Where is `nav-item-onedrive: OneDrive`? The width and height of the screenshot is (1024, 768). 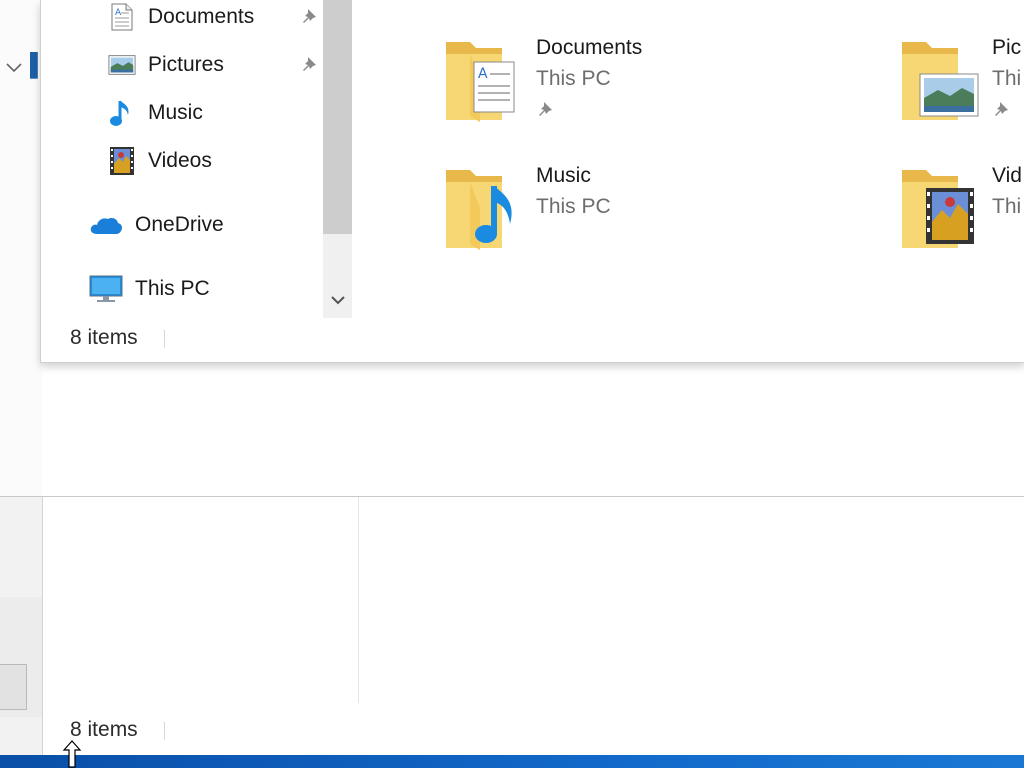
nav-item-onedrive: OneDrive is located at coordinates (199, 225).